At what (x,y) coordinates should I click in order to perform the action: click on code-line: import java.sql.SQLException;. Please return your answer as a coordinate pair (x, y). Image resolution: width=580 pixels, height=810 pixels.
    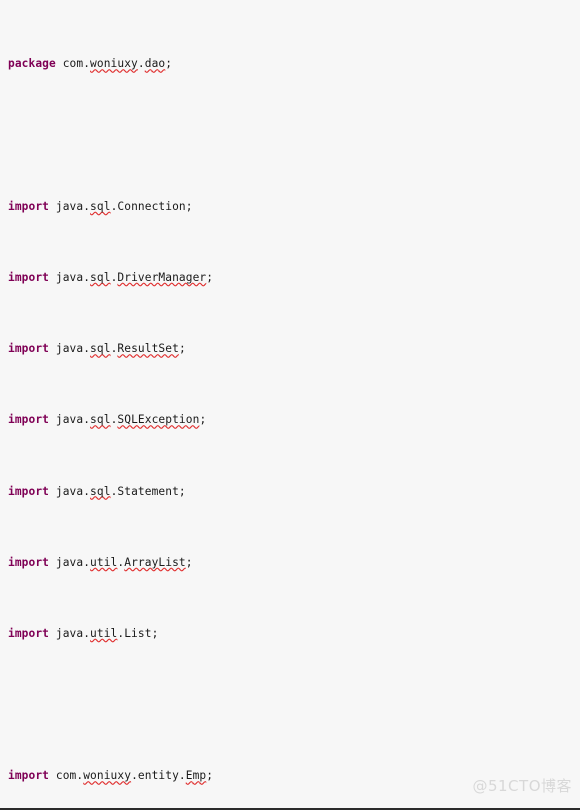
    Looking at the image, I should click on (107, 420).